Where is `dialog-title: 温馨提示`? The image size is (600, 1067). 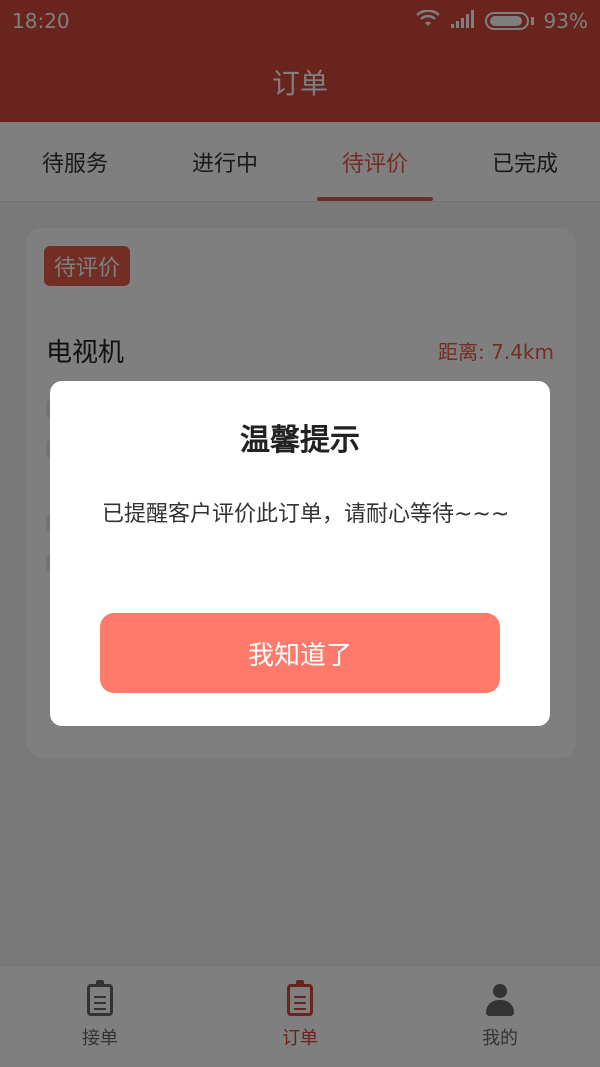 dialog-title: 温馨提示 is located at coordinates (300, 440).